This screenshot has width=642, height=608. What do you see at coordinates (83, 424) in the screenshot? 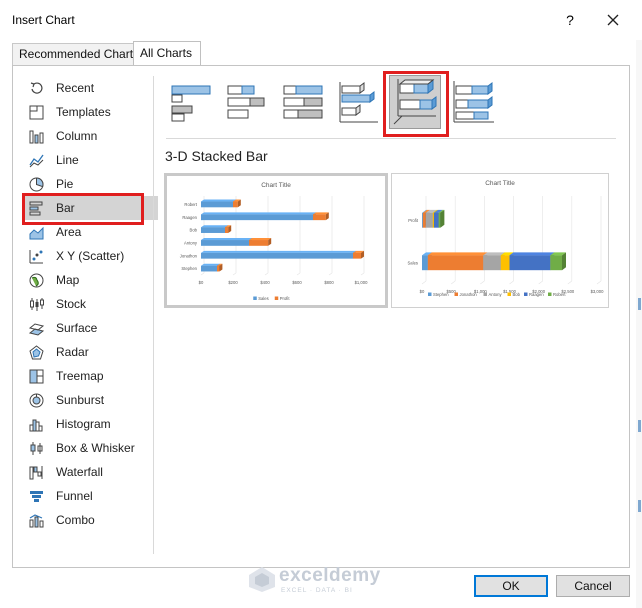
I see `chart-type-label: Histogram` at bounding box center [83, 424].